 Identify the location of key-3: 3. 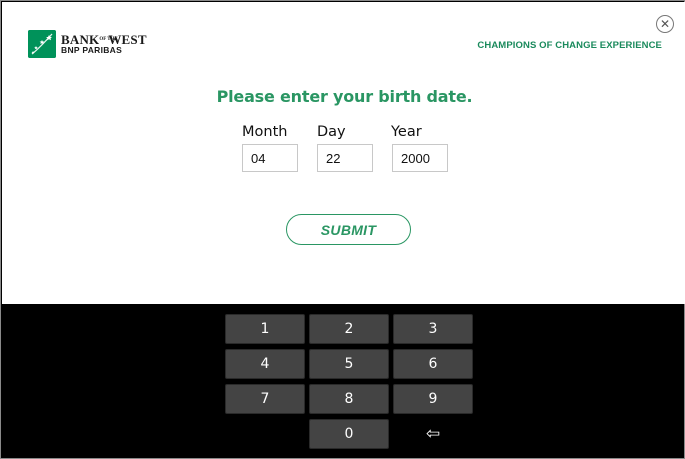
(433, 329).